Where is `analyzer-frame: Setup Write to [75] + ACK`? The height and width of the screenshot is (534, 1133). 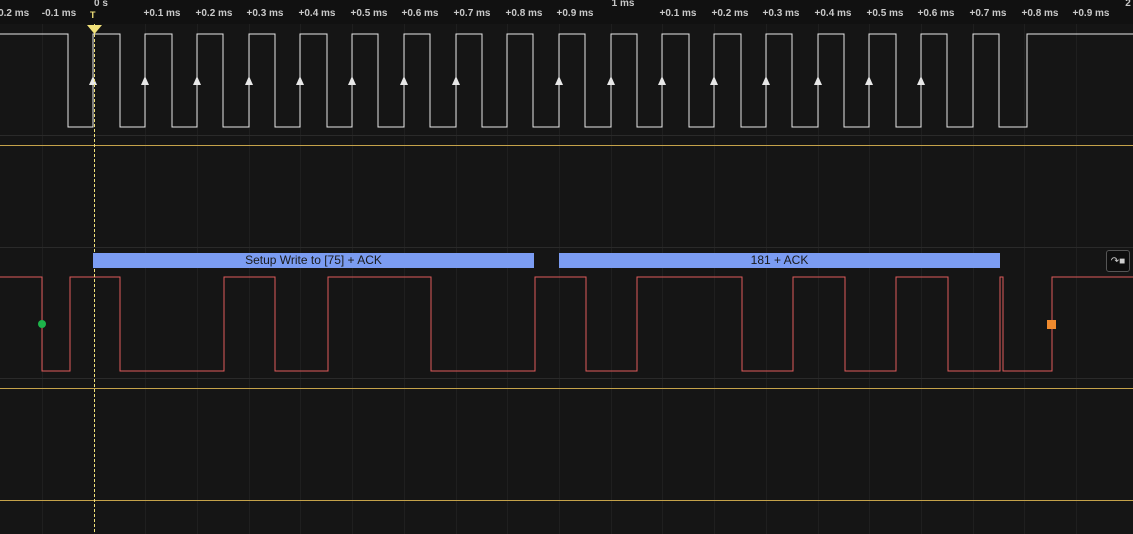 analyzer-frame: Setup Write to [75] + ACK is located at coordinates (313, 260).